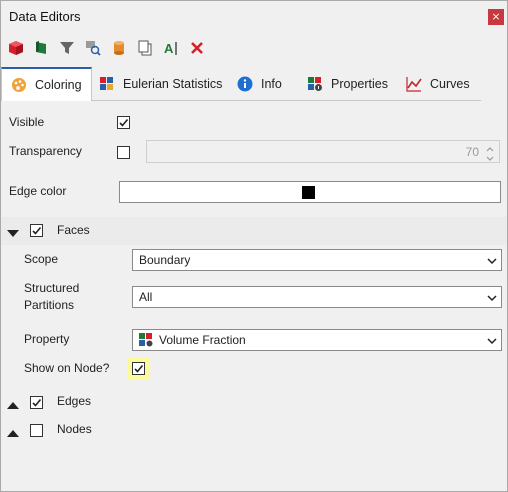  Describe the element at coordinates (414, 84) in the screenshot. I see `curves-icon` at that location.